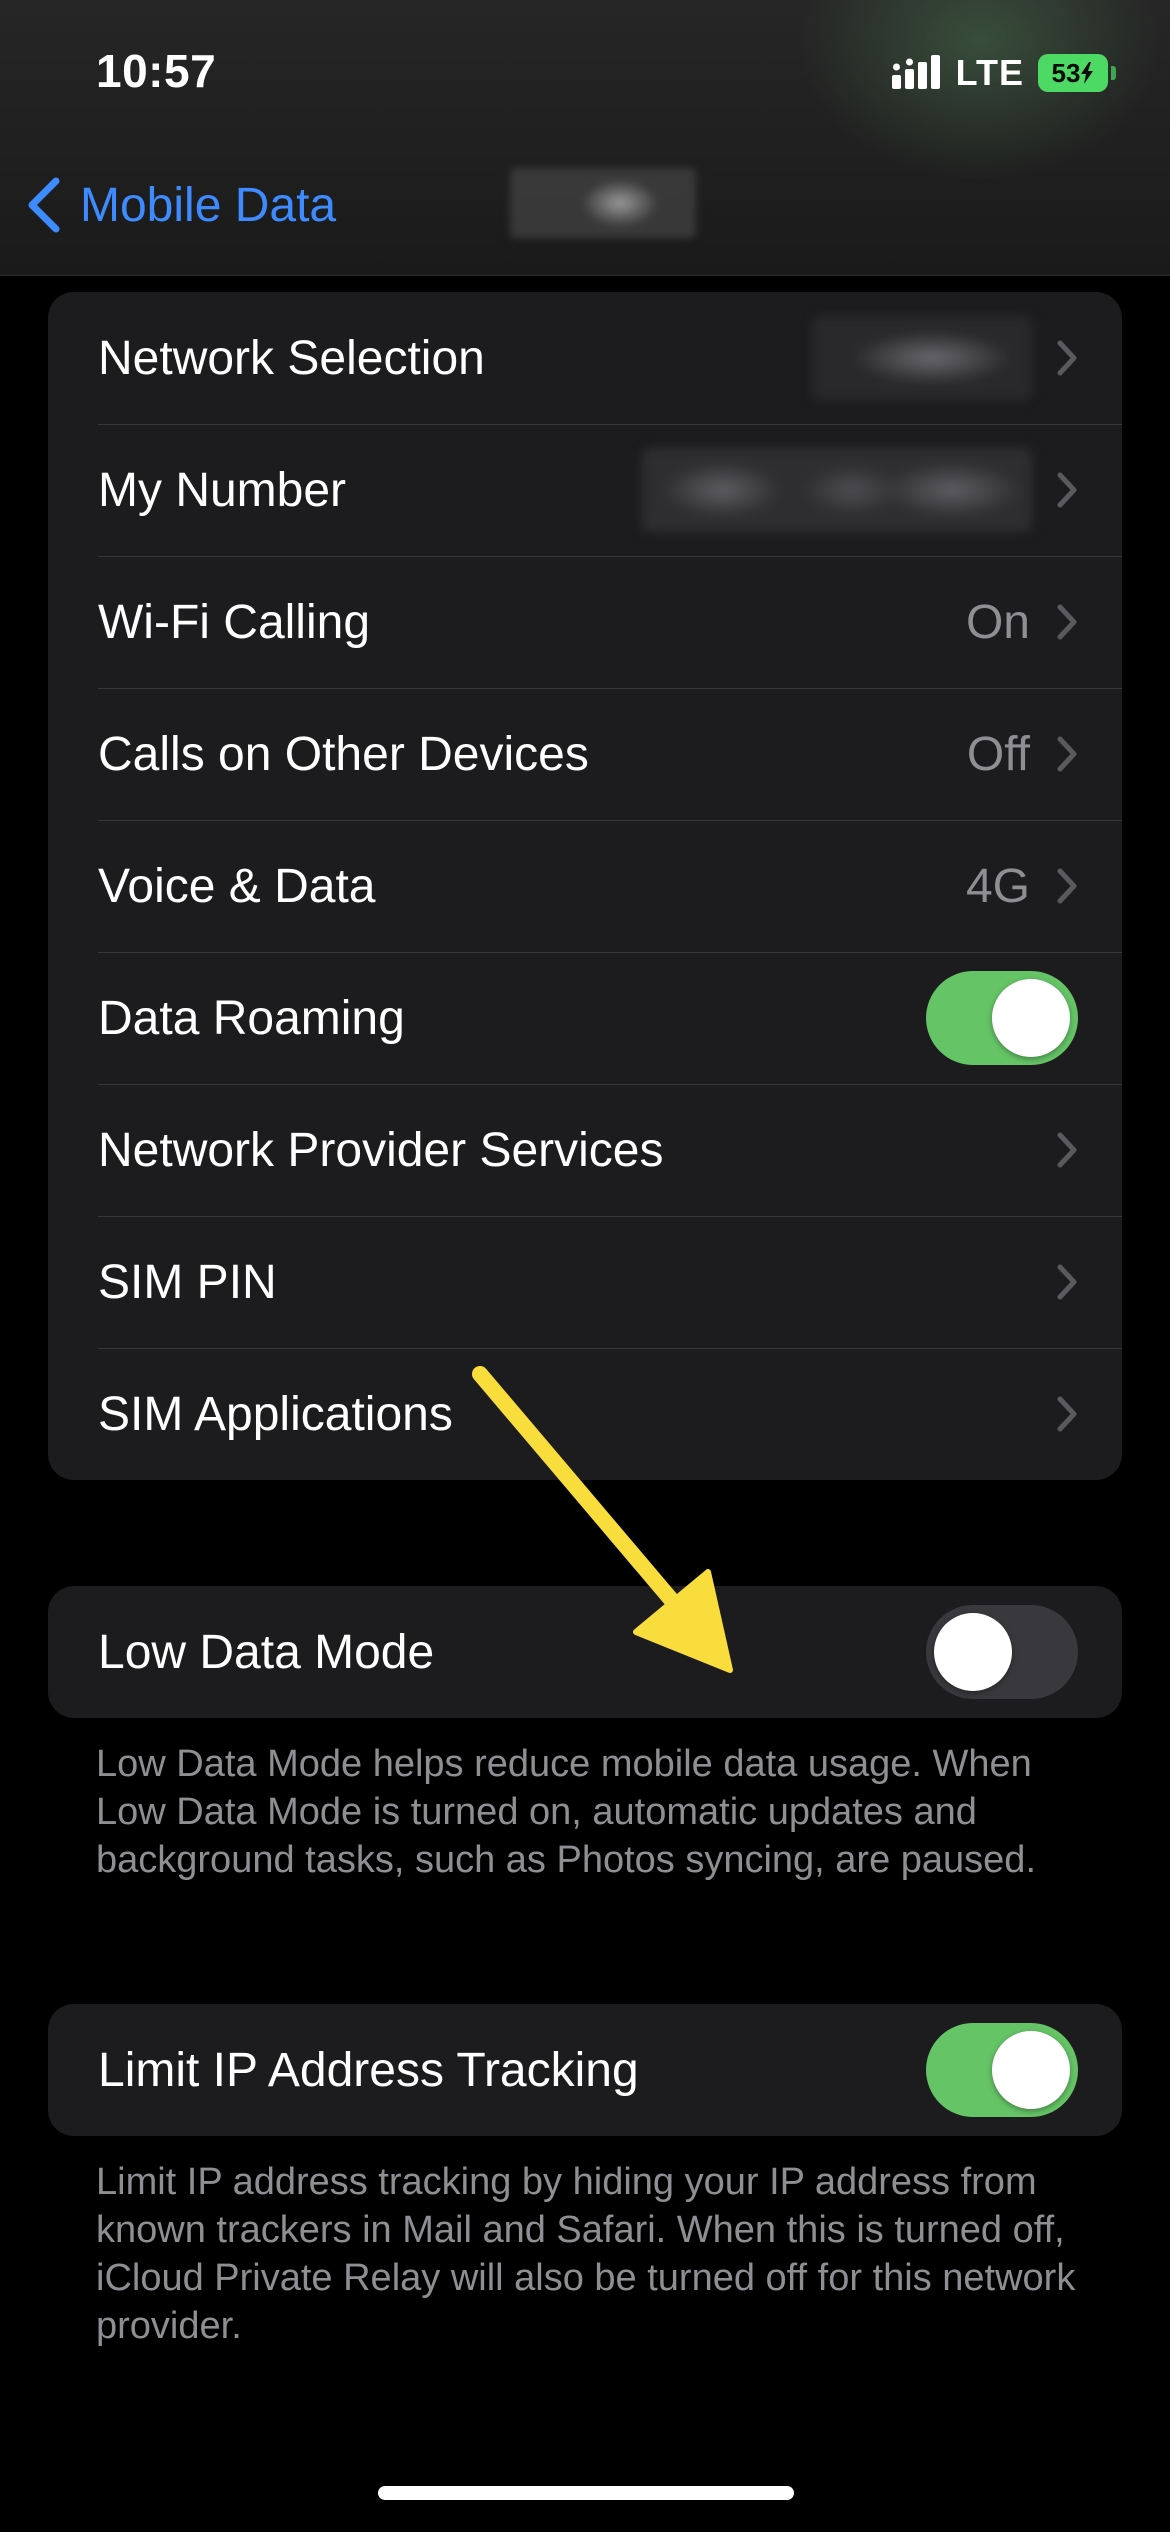 Image resolution: width=1170 pixels, height=2532 pixels. Describe the element at coordinates (585, 622) in the screenshot. I see `row-wifi-calling: Wi-Fi Calling On` at that location.